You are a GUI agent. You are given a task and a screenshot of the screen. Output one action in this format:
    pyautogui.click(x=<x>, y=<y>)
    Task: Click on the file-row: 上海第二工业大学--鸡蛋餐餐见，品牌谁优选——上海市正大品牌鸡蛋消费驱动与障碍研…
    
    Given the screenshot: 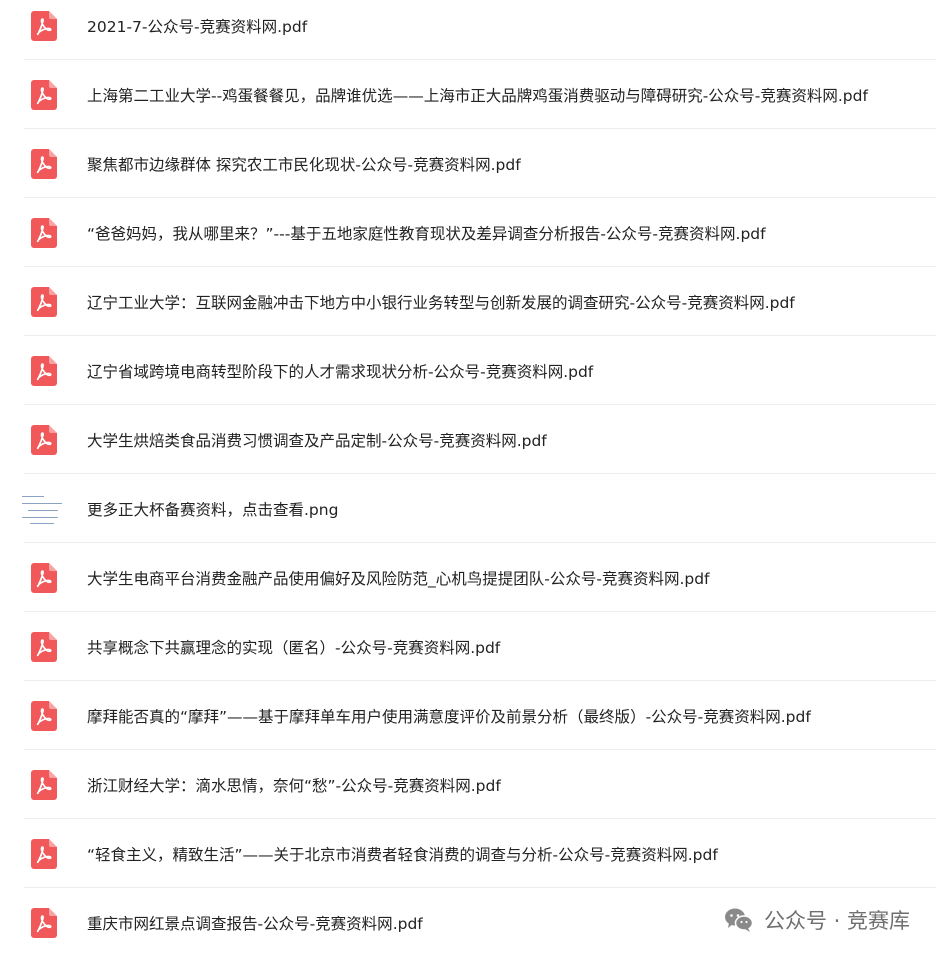 What is the action you would take?
    pyautogui.click(x=468, y=94)
    